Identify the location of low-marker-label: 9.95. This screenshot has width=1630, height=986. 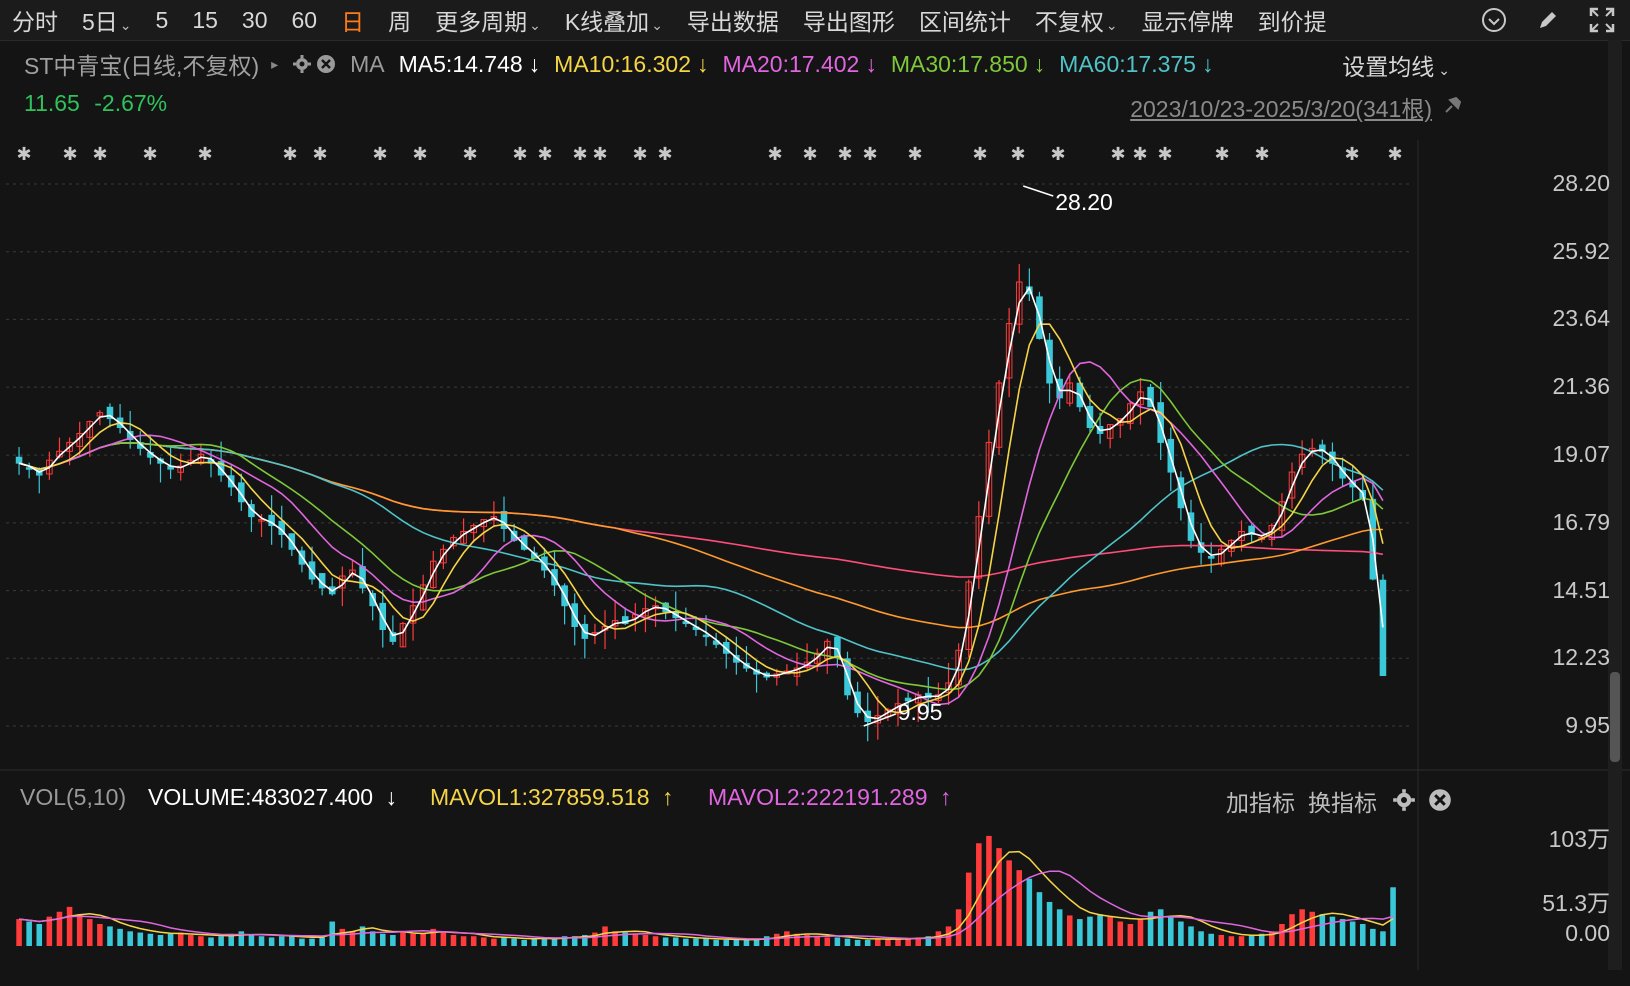
(920, 712).